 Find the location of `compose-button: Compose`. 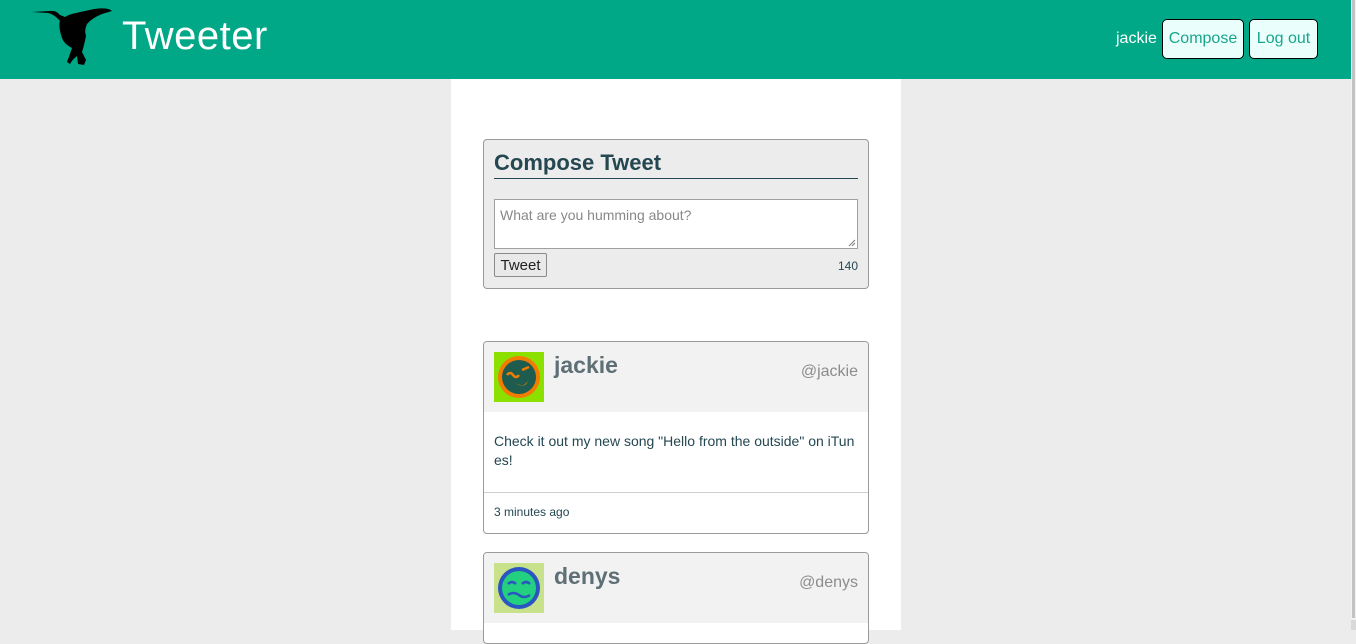

compose-button: Compose is located at coordinates (1203, 39).